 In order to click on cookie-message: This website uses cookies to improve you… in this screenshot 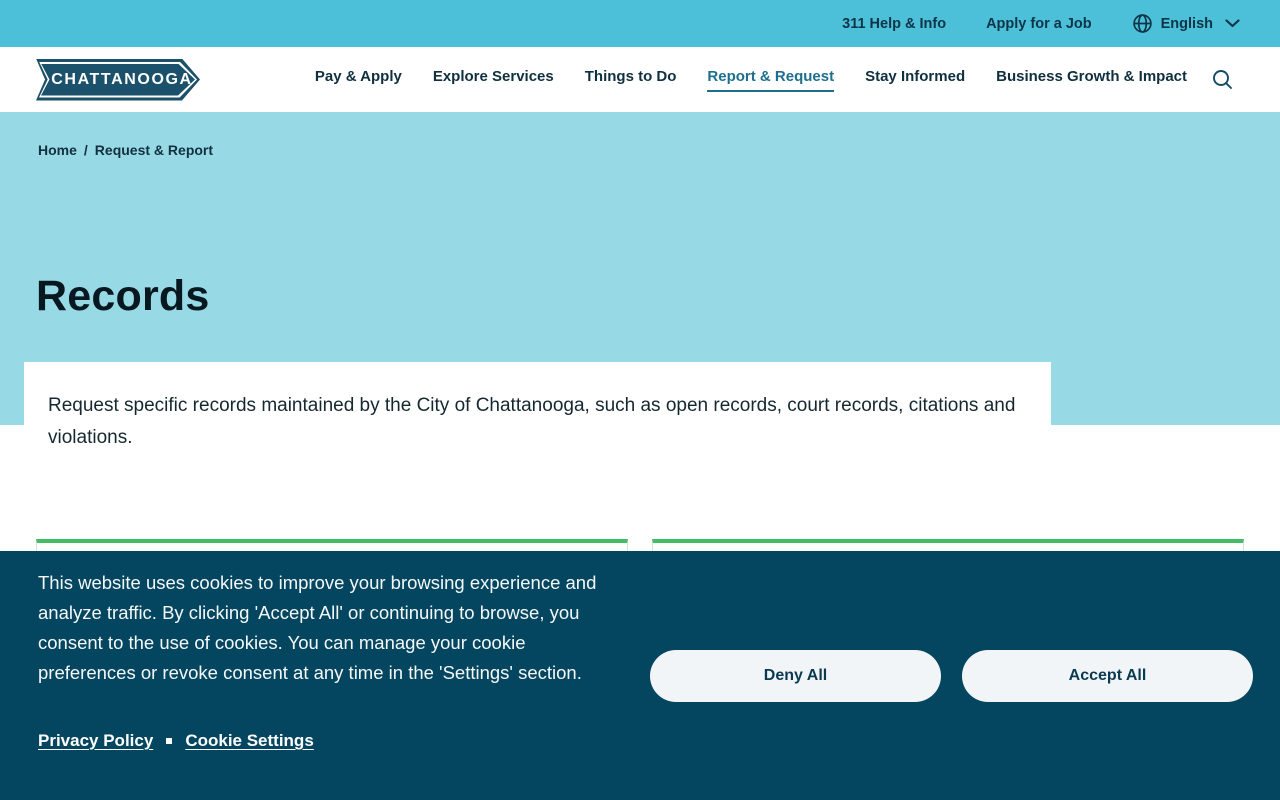, I will do `click(317, 627)`.